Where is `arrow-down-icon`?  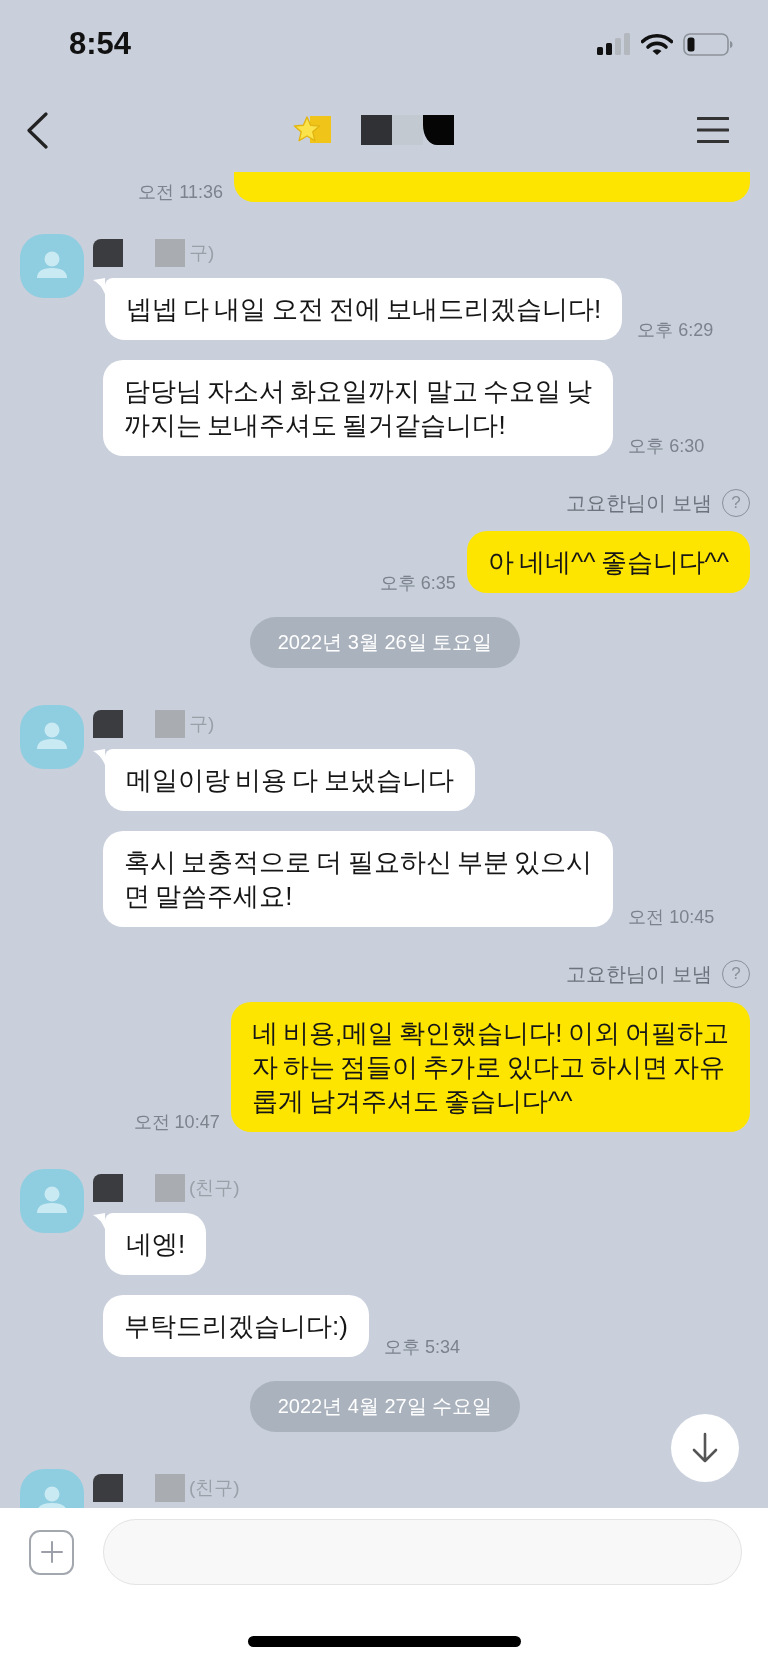
arrow-down-icon is located at coordinates (705, 1448).